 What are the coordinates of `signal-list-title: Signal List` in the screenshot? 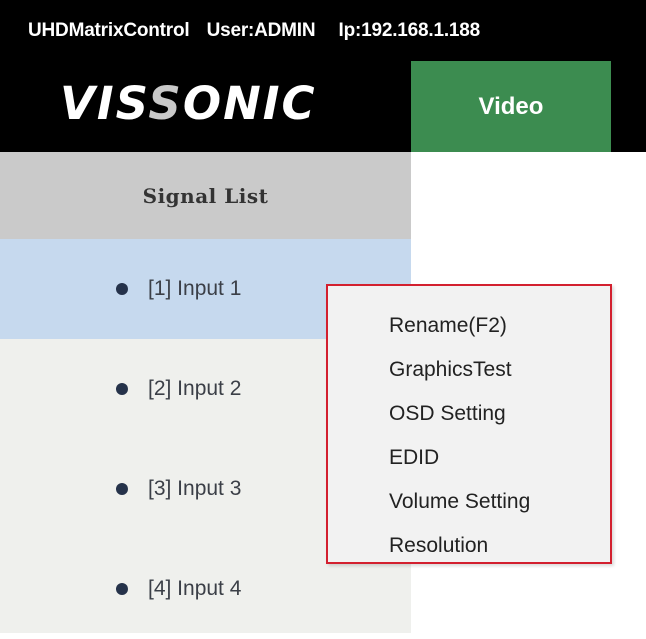 It's located at (205, 195).